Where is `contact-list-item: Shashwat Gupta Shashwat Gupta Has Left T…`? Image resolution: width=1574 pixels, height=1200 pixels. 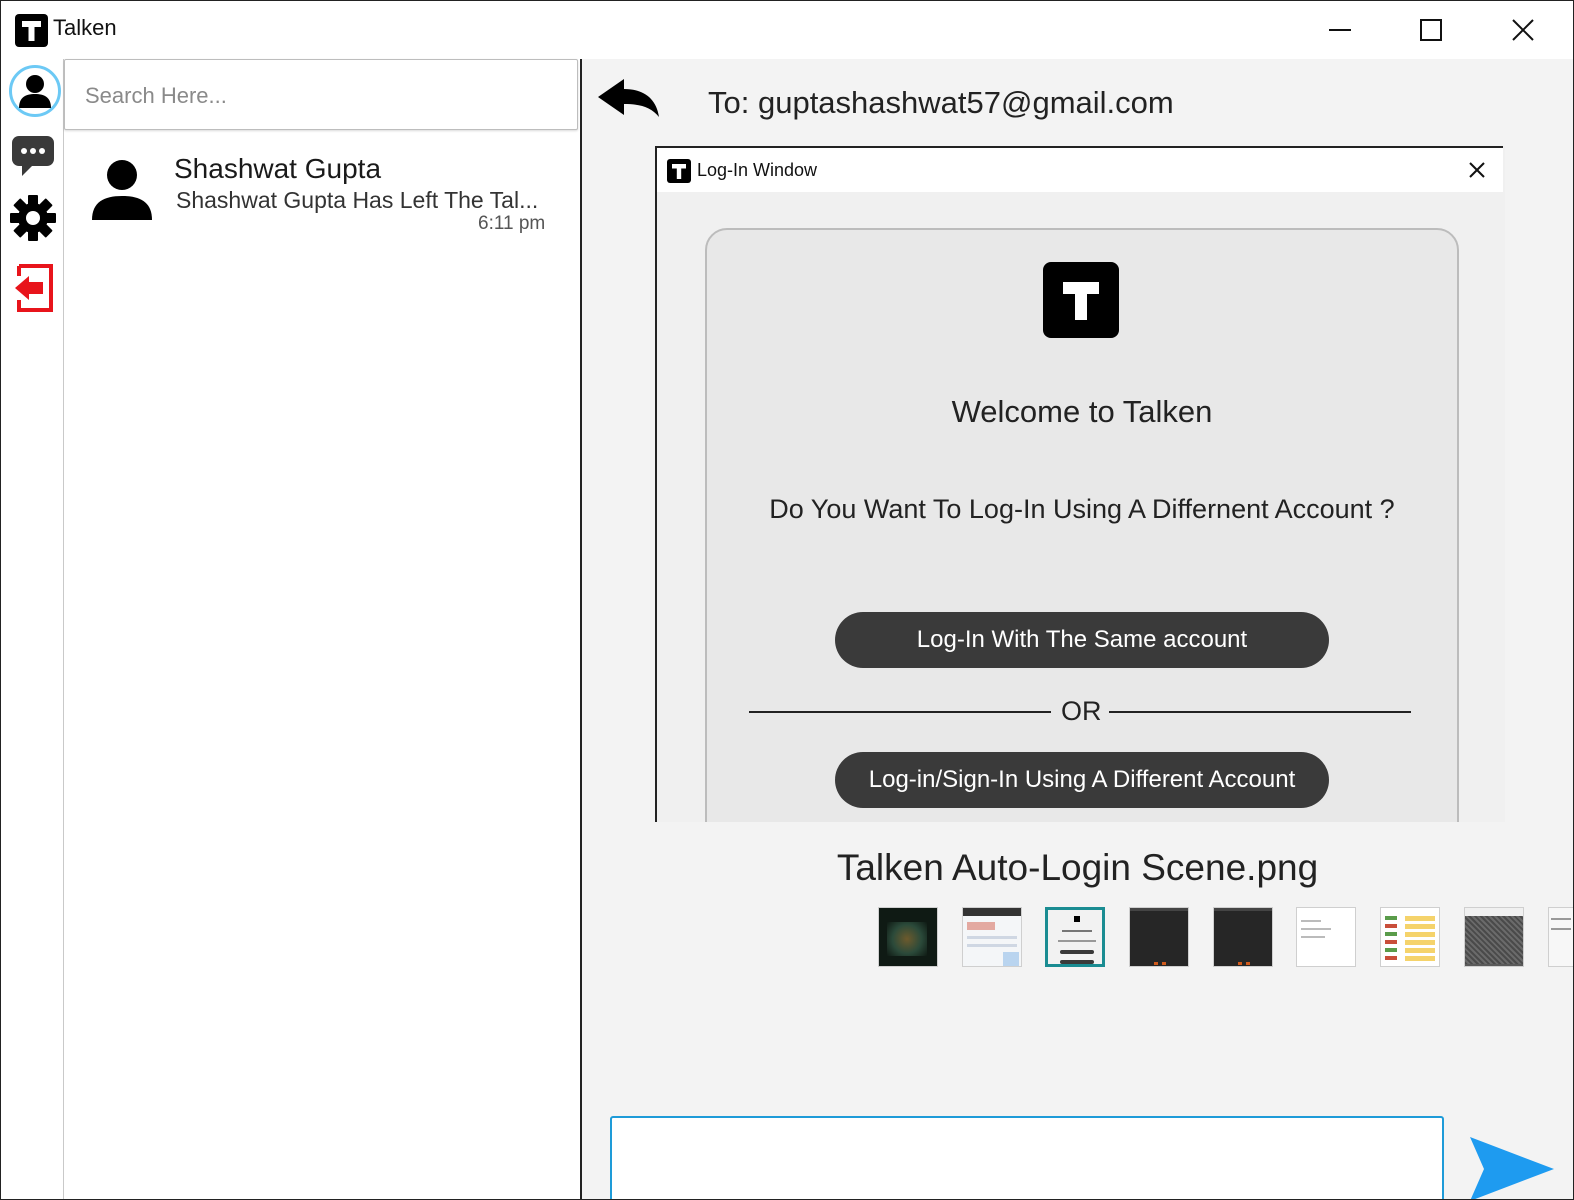 contact-list-item: Shashwat Gupta Shashwat Gupta Has Left T… is located at coordinates (321, 191).